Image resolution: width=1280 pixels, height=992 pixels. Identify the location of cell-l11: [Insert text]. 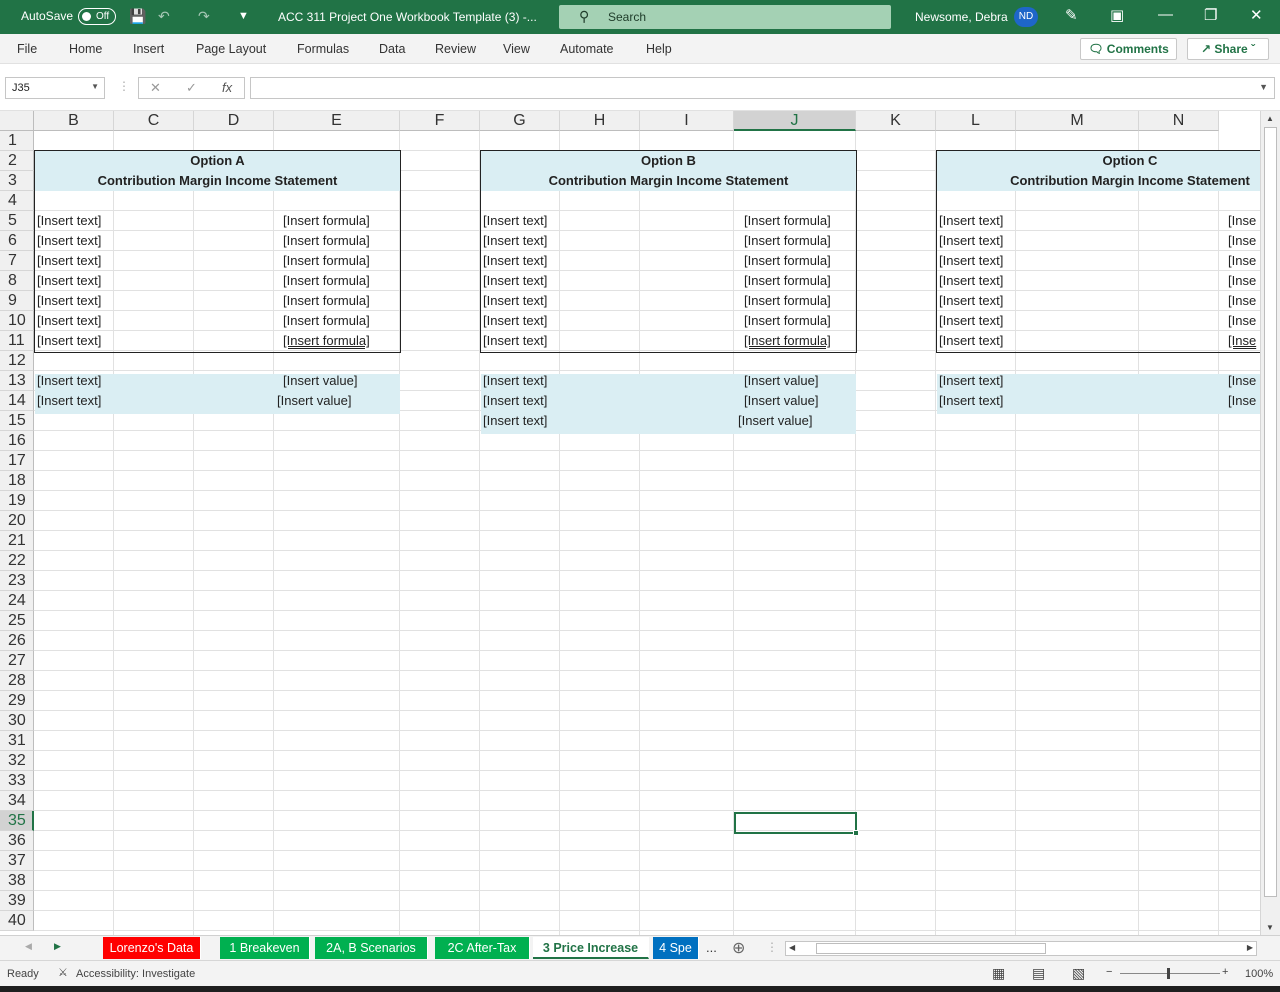
(971, 341).